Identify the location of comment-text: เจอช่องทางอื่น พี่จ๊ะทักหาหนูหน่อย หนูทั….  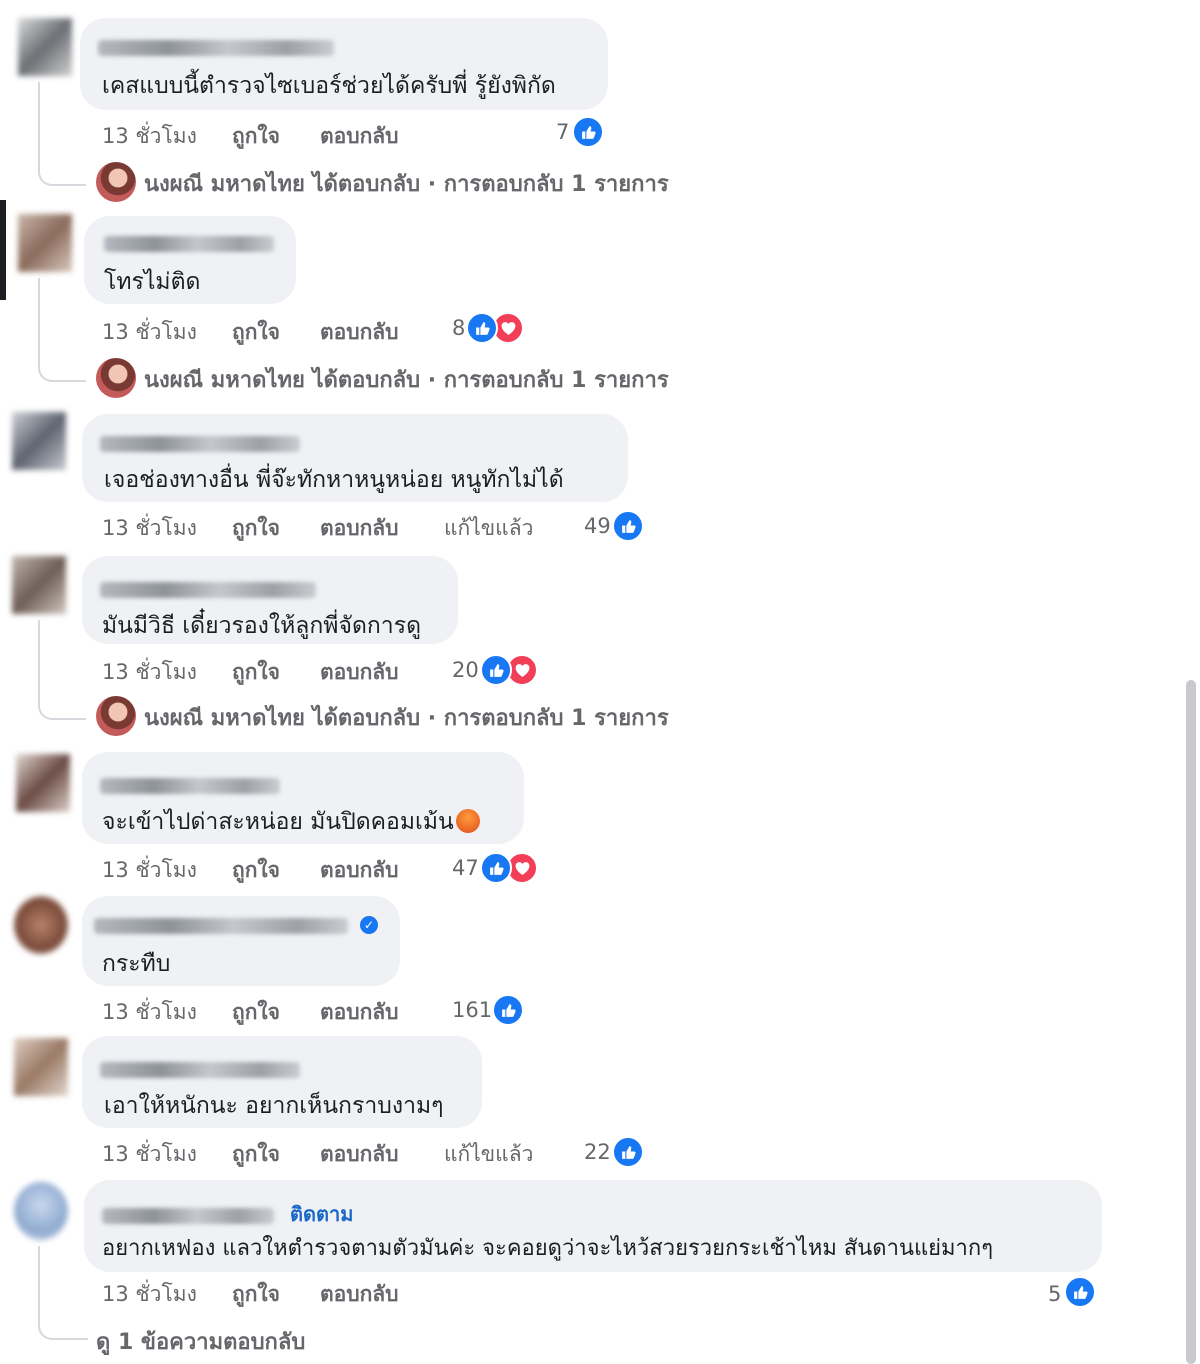
(334, 480).